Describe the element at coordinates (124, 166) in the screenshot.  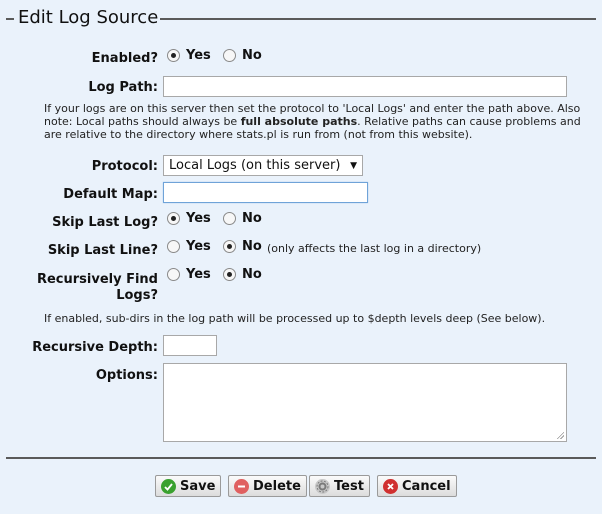
I see `protocol-label: Protocol:` at that location.